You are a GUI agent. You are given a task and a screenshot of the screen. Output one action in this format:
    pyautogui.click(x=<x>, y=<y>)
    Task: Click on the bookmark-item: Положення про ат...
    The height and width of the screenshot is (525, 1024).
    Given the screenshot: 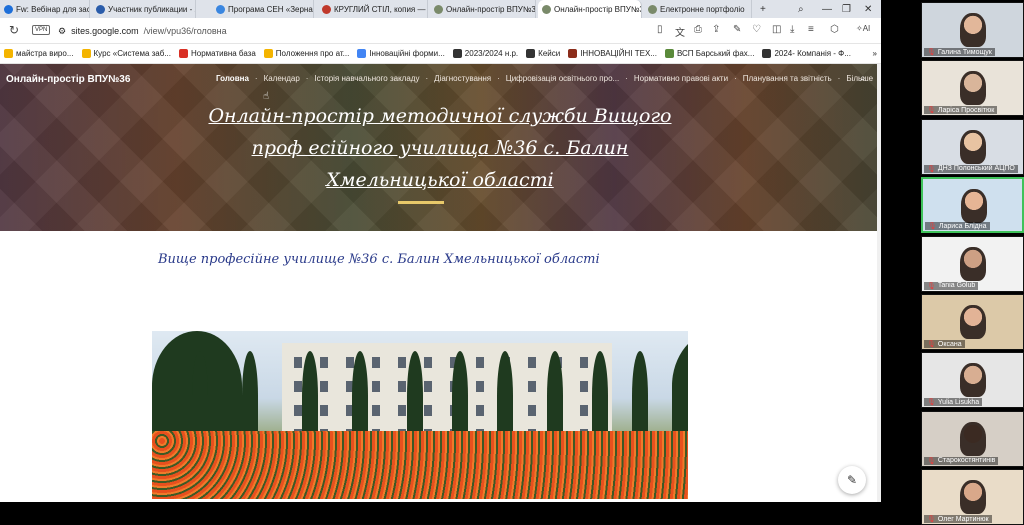 What is the action you would take?
    pyautogui.click(x=307, y=53)
    